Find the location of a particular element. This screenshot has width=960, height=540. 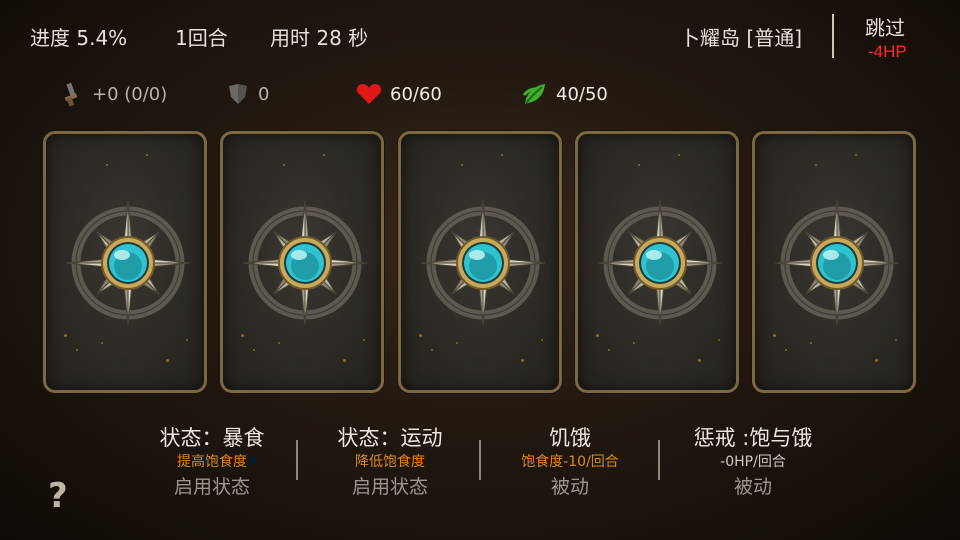

attack-stat: +0 (0/0) is located at coordinates (113, 94).